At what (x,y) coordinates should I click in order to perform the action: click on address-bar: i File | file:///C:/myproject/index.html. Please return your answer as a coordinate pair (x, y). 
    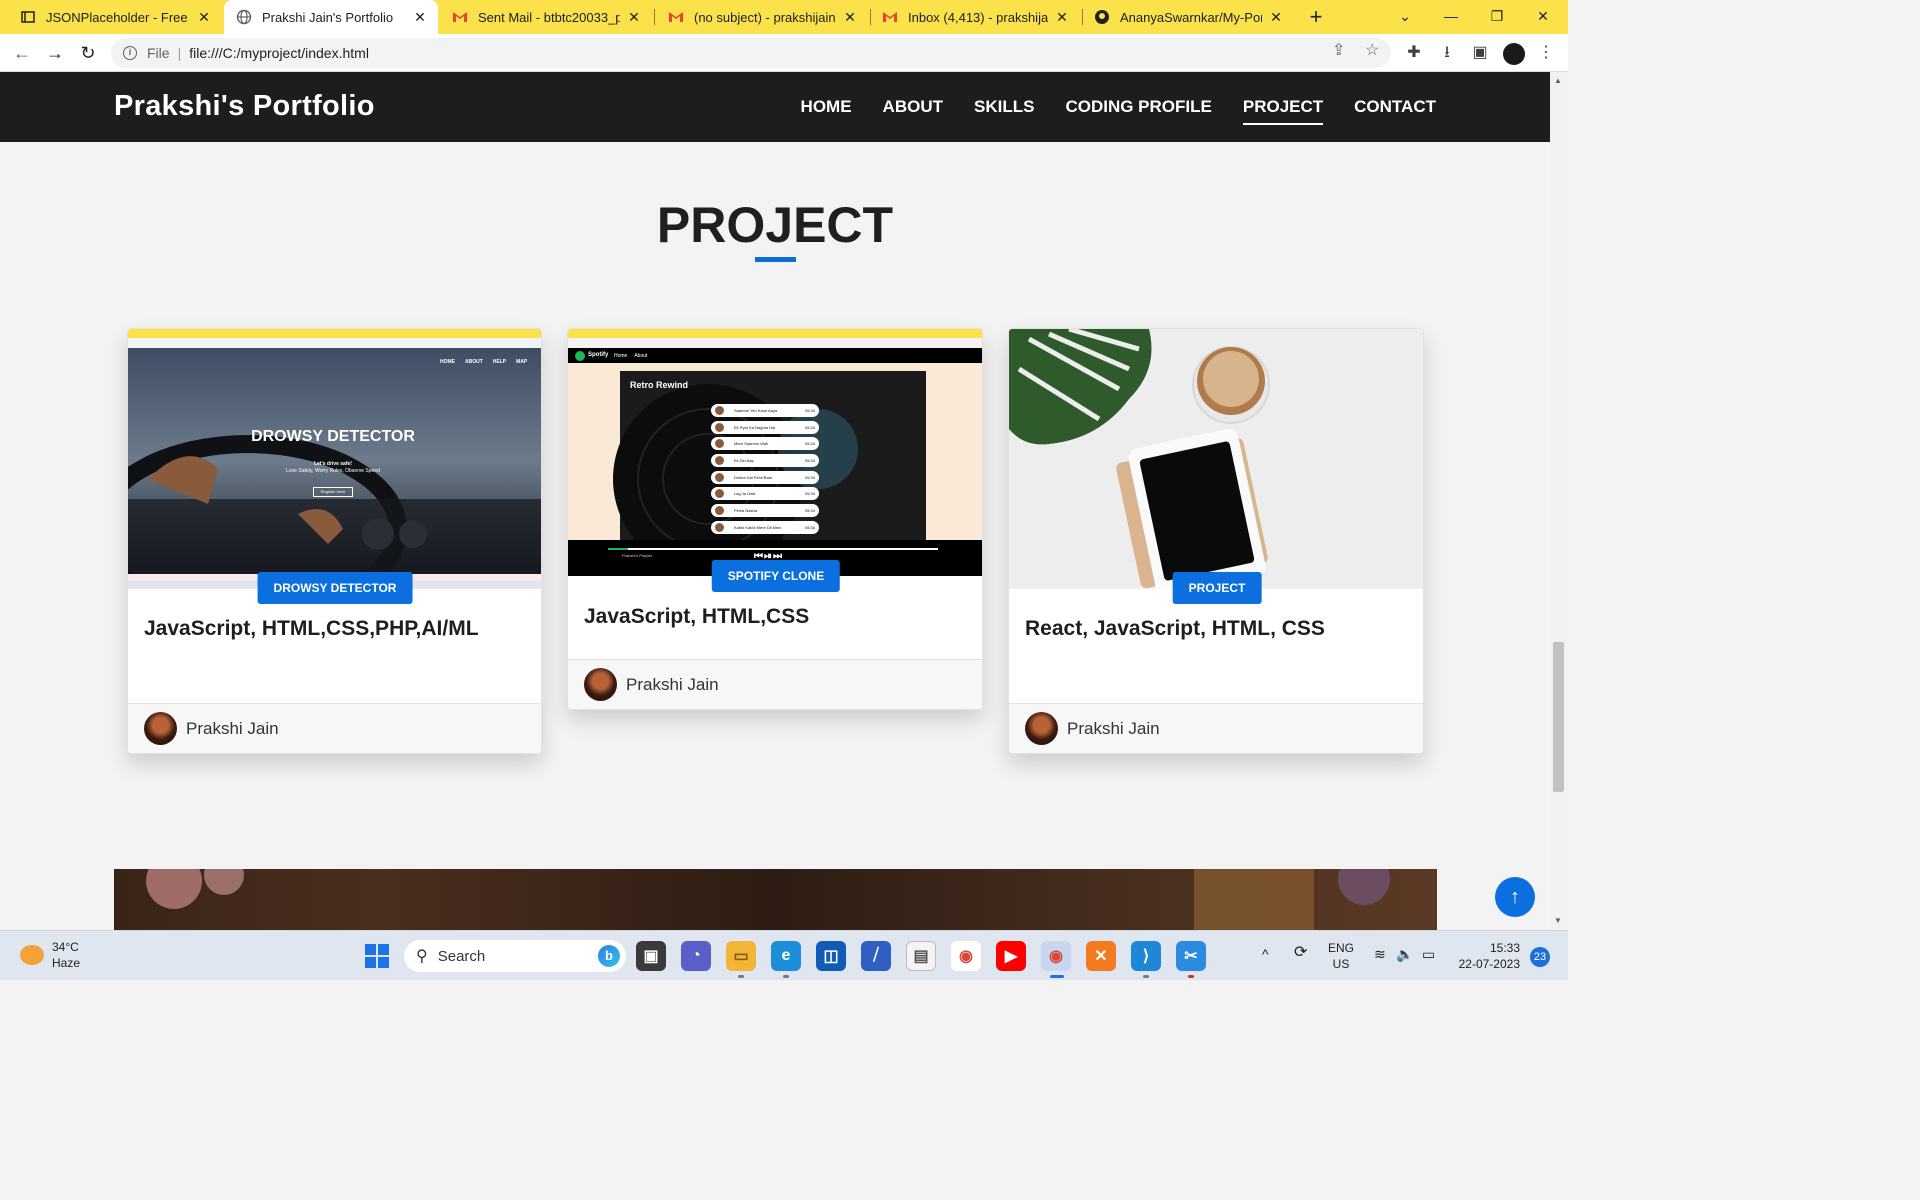
    Looking at the image, I should click on (751, 53).